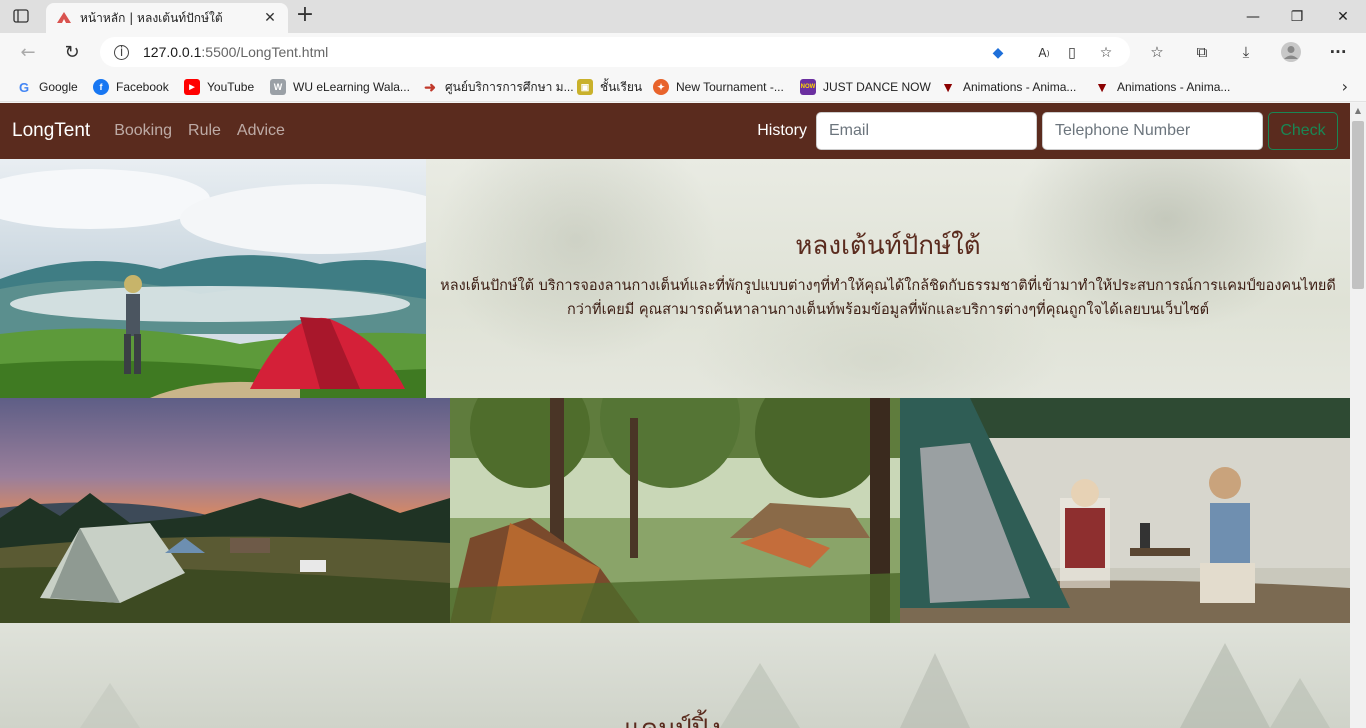 This screenshot has height=728, width=1366. Describe the element at coordinates (1253, 16) in the screenshot. I see `minimize-icon: —` at that location.